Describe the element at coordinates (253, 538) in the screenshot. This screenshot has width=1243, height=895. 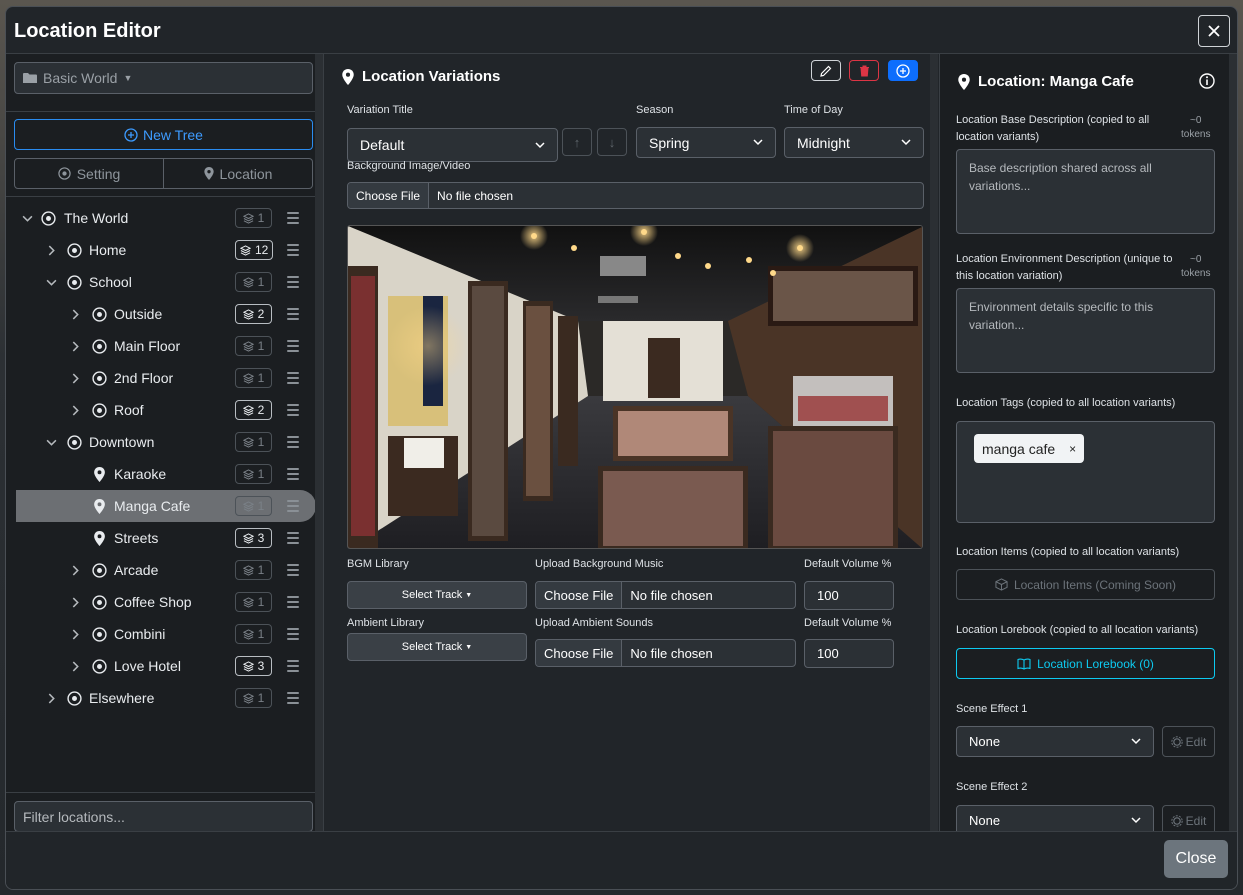
I see `variation-count-badge: 3` at that location.